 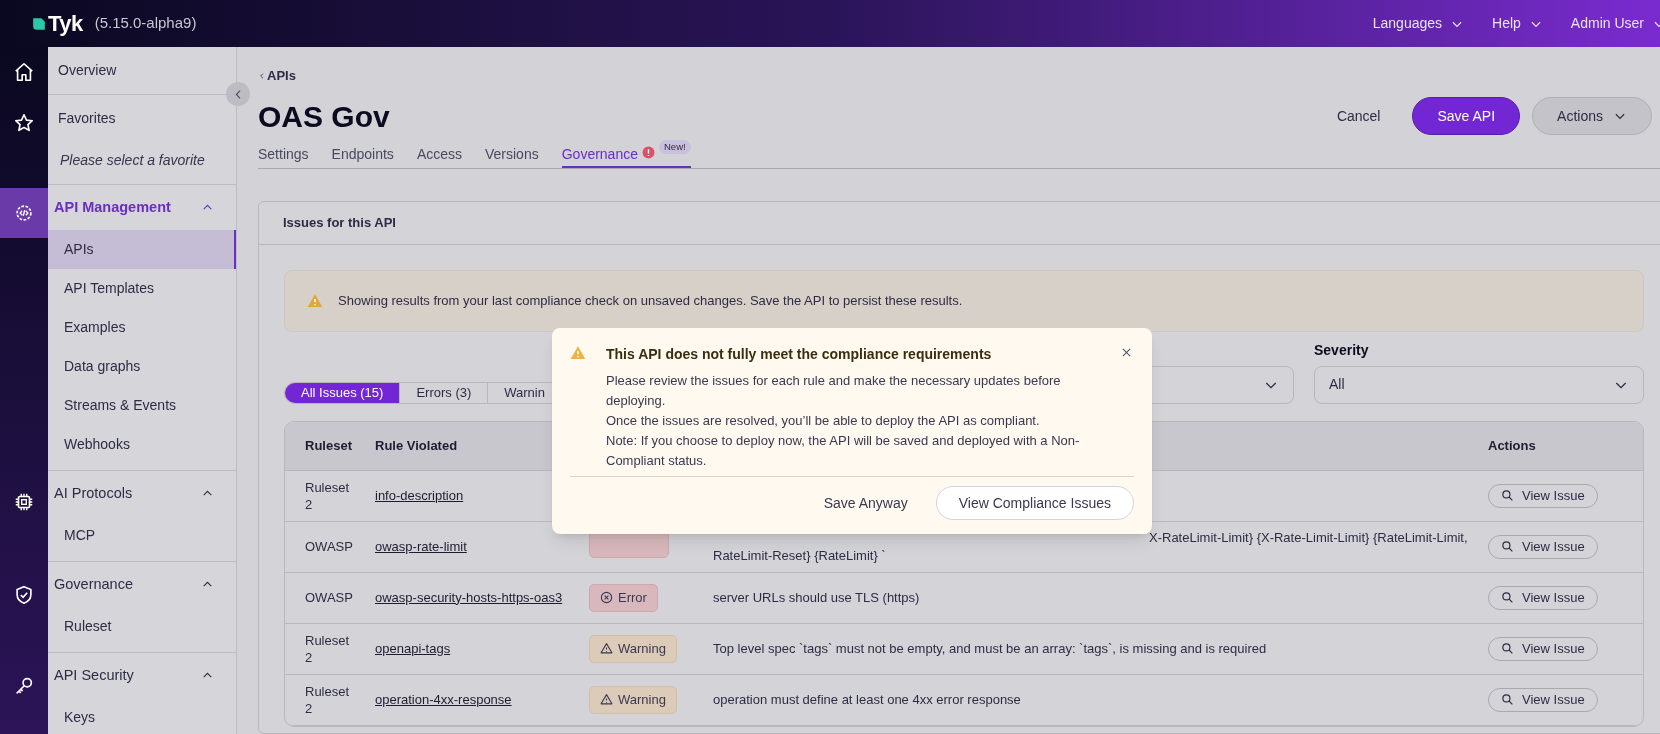 What do you see at coordinates (339, 222) in the screenshot?
I see `card-title: Issues for this API` at bounding box center [339, 222].